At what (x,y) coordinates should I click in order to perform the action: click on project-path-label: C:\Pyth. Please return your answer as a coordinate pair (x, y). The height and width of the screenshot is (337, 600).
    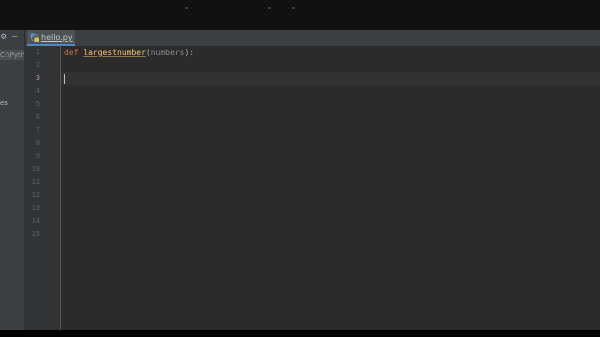
    Looking at the image, I should click on (12, 55).